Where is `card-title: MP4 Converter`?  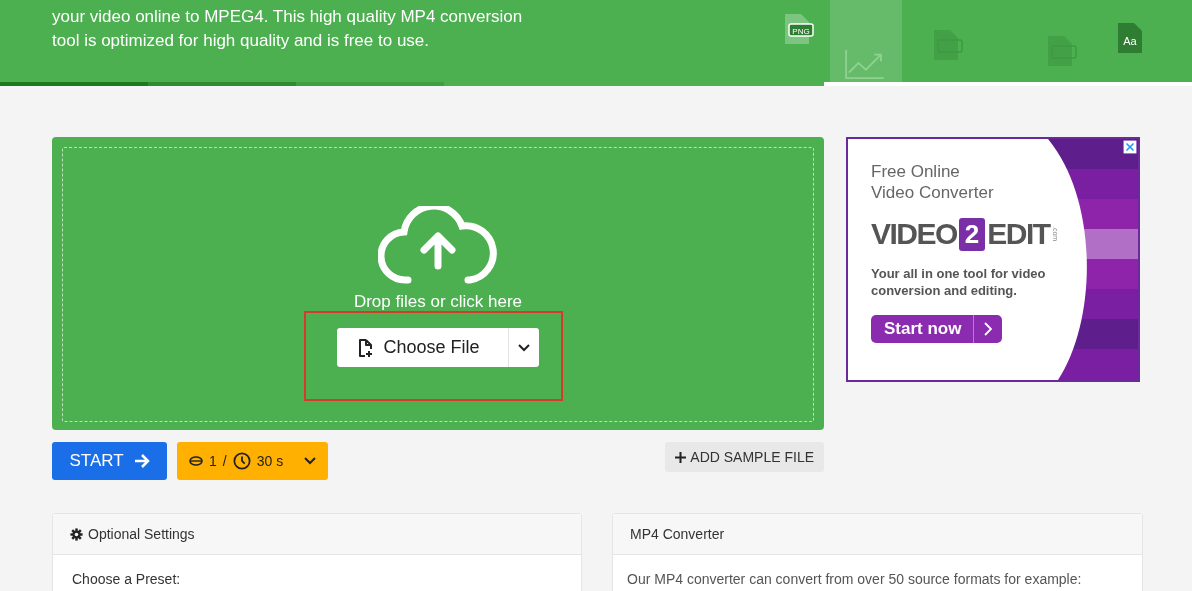
card-title: MP4 Converter is located at coordinates (677, 534).